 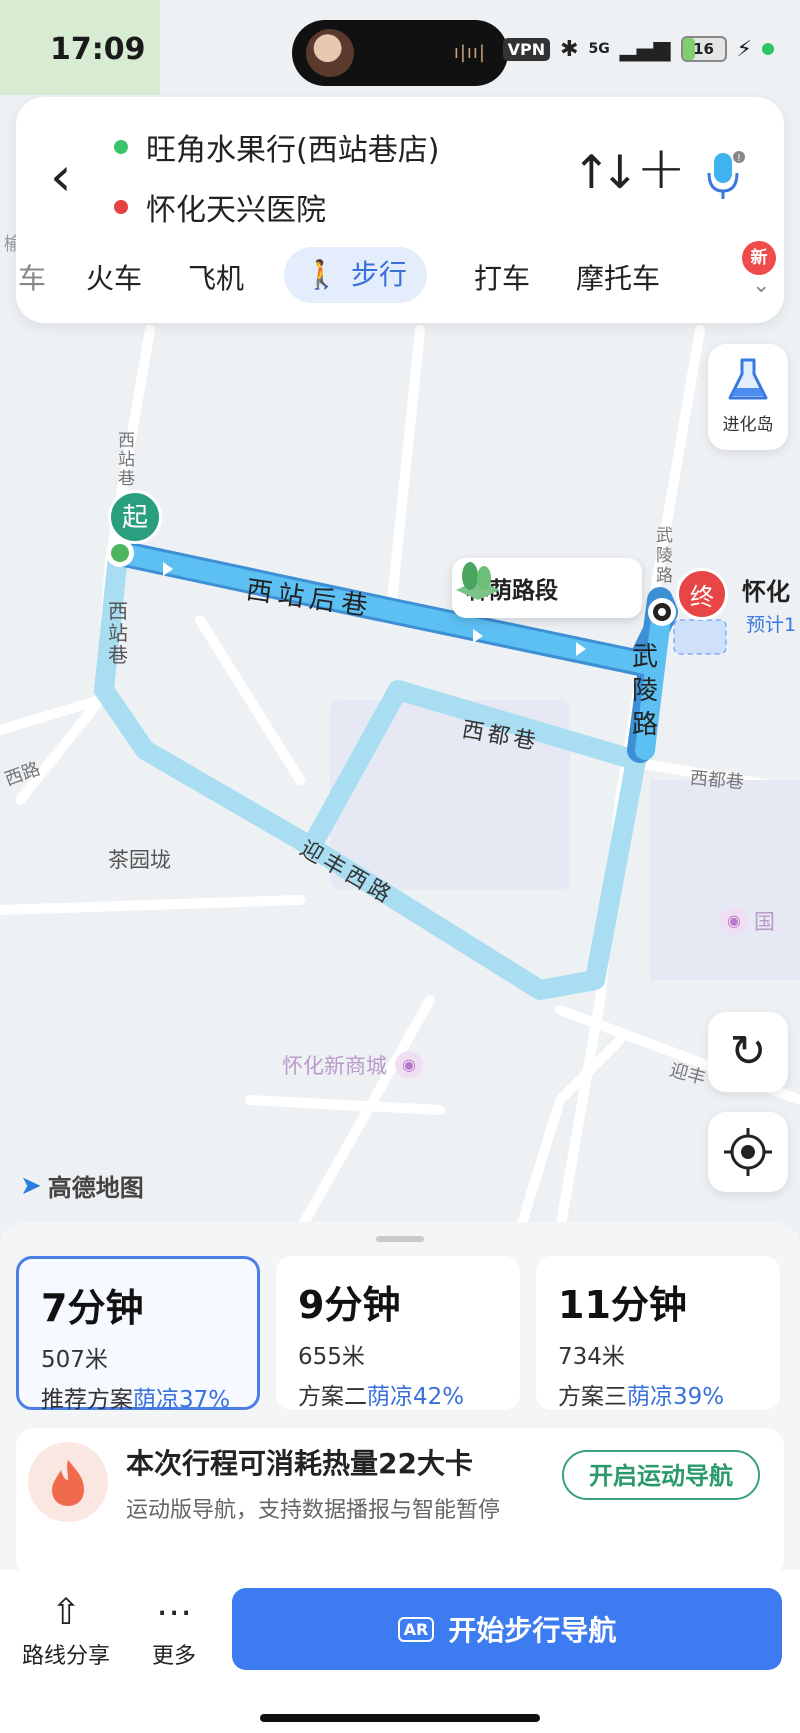 What do you see at coordinates (645, 49) in the screenshot?
I see `signal-icon: ▂▄▆` at bounding box center [645, 49].